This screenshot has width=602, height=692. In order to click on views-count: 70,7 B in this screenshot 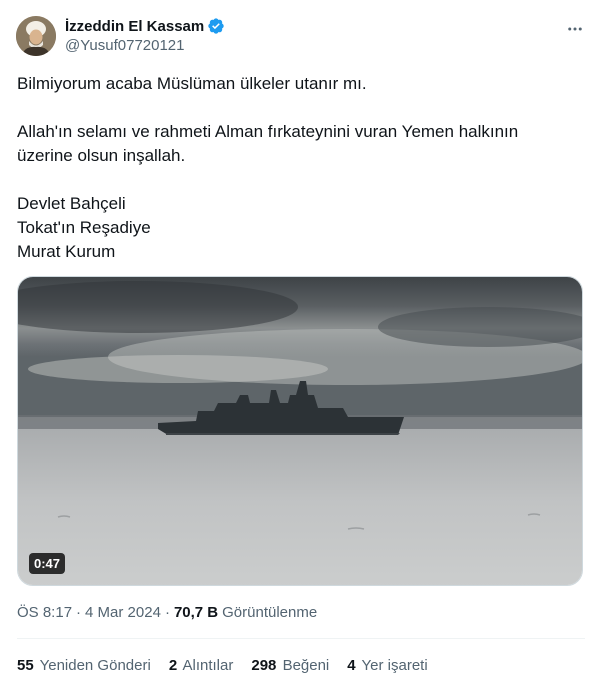, I will do `click(196, 612)`.